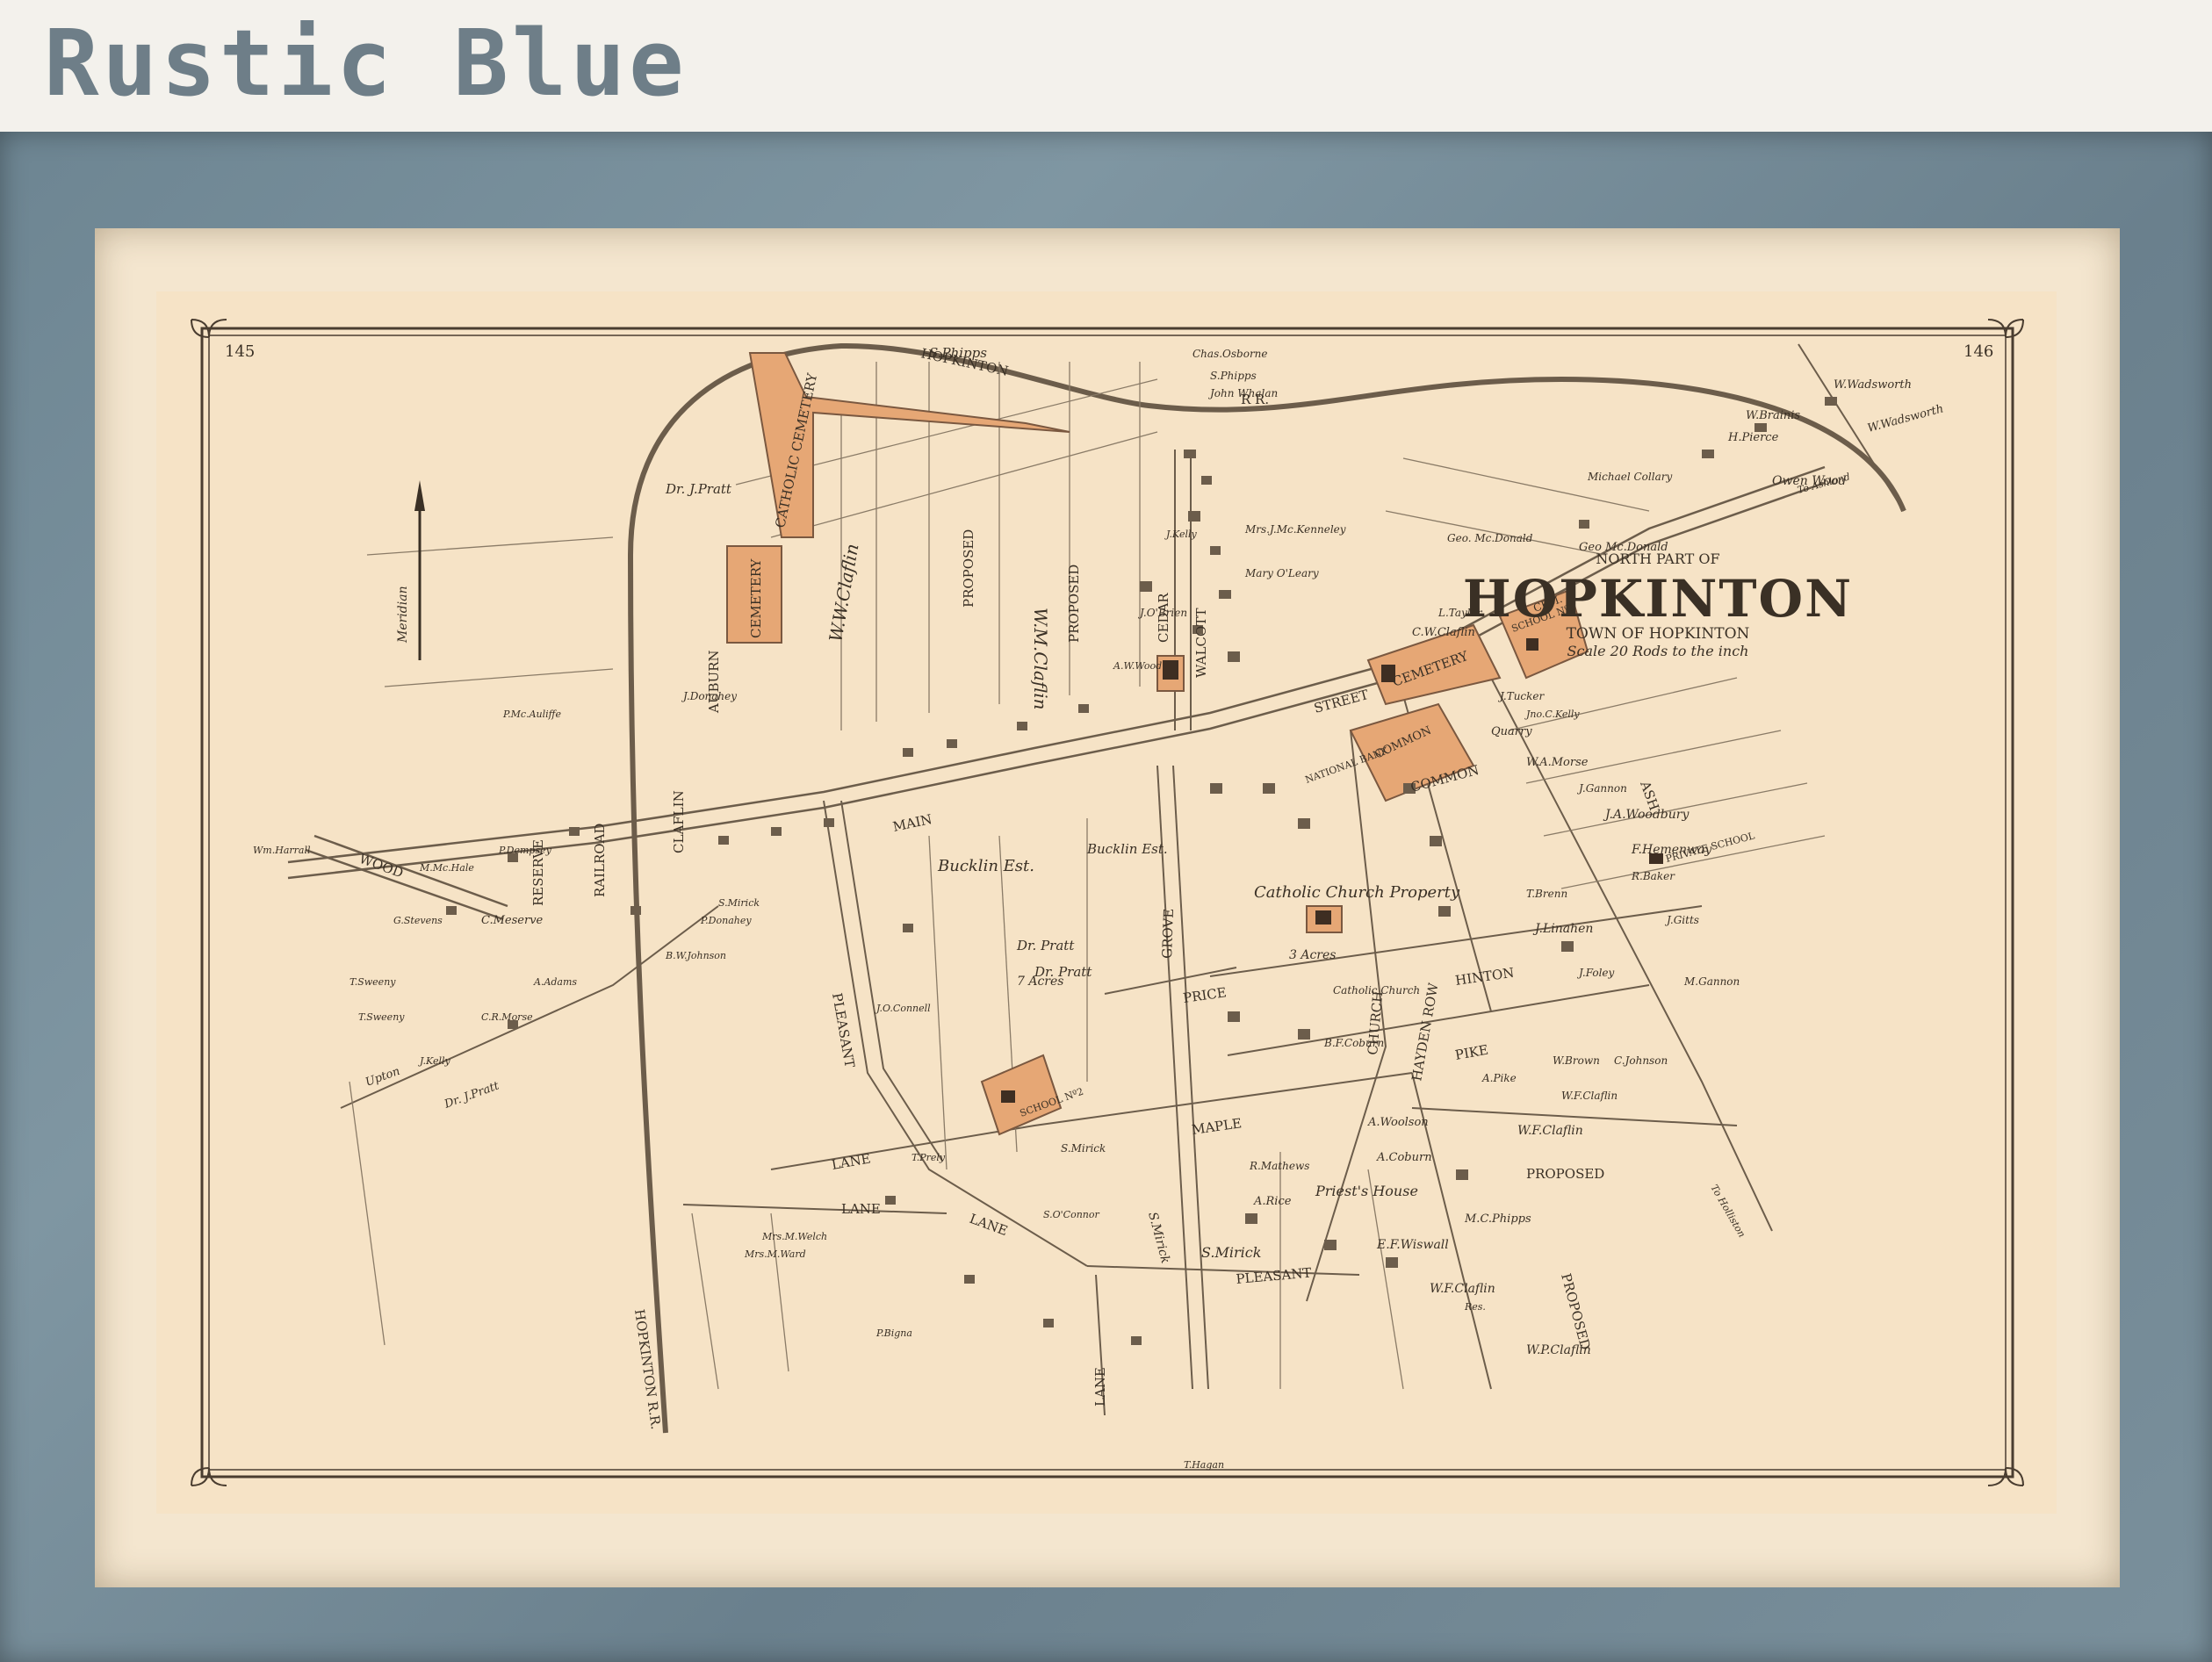 Image resolution: width=2212 pixels, height=1662 pixels. I want to click on owner-w-m-claflin: W.M.Claflin, so click(1040, 659).